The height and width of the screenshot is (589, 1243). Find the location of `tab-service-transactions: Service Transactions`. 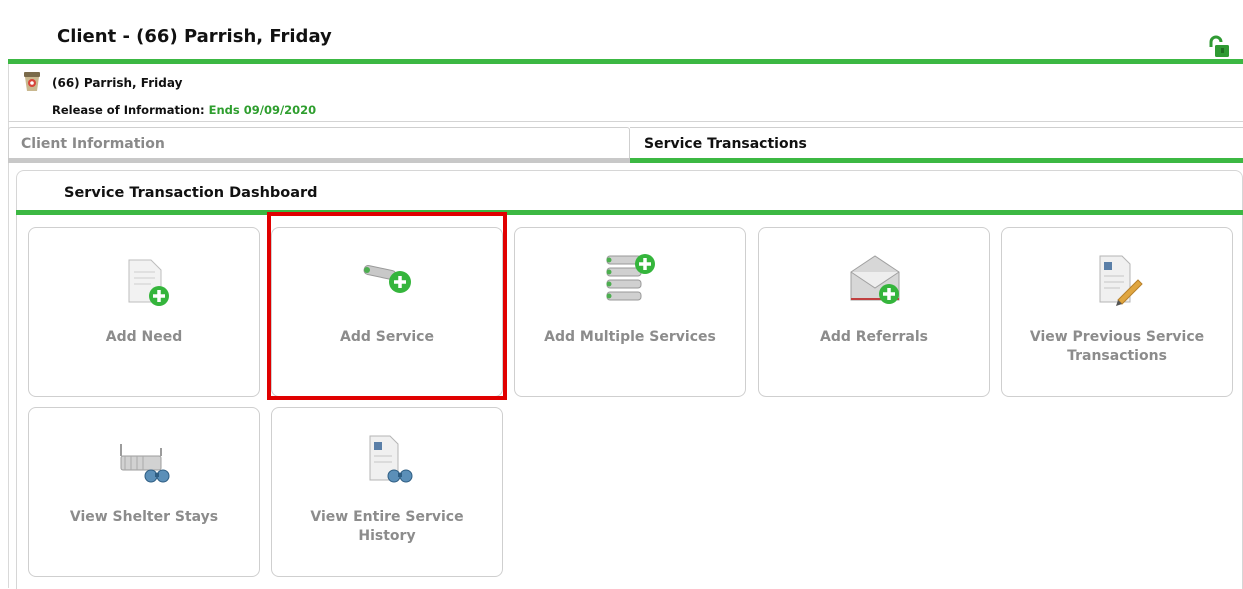

tab-service-transactions: Service Transactions is located at coordinates (936, 145).